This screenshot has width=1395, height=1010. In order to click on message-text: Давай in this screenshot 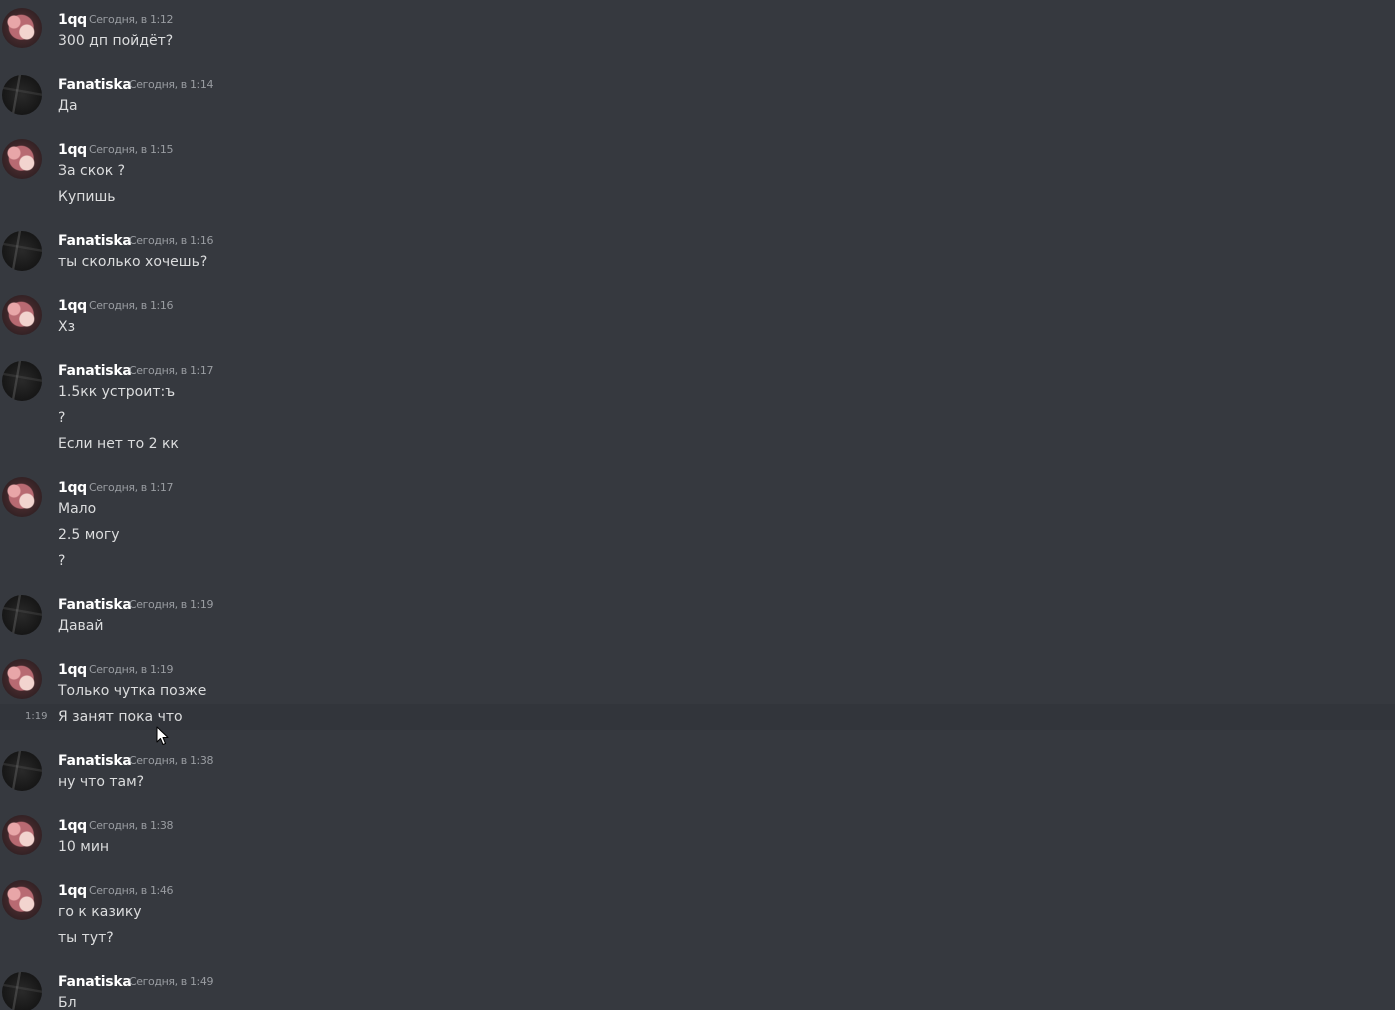, I will do `click(81, 626)`.